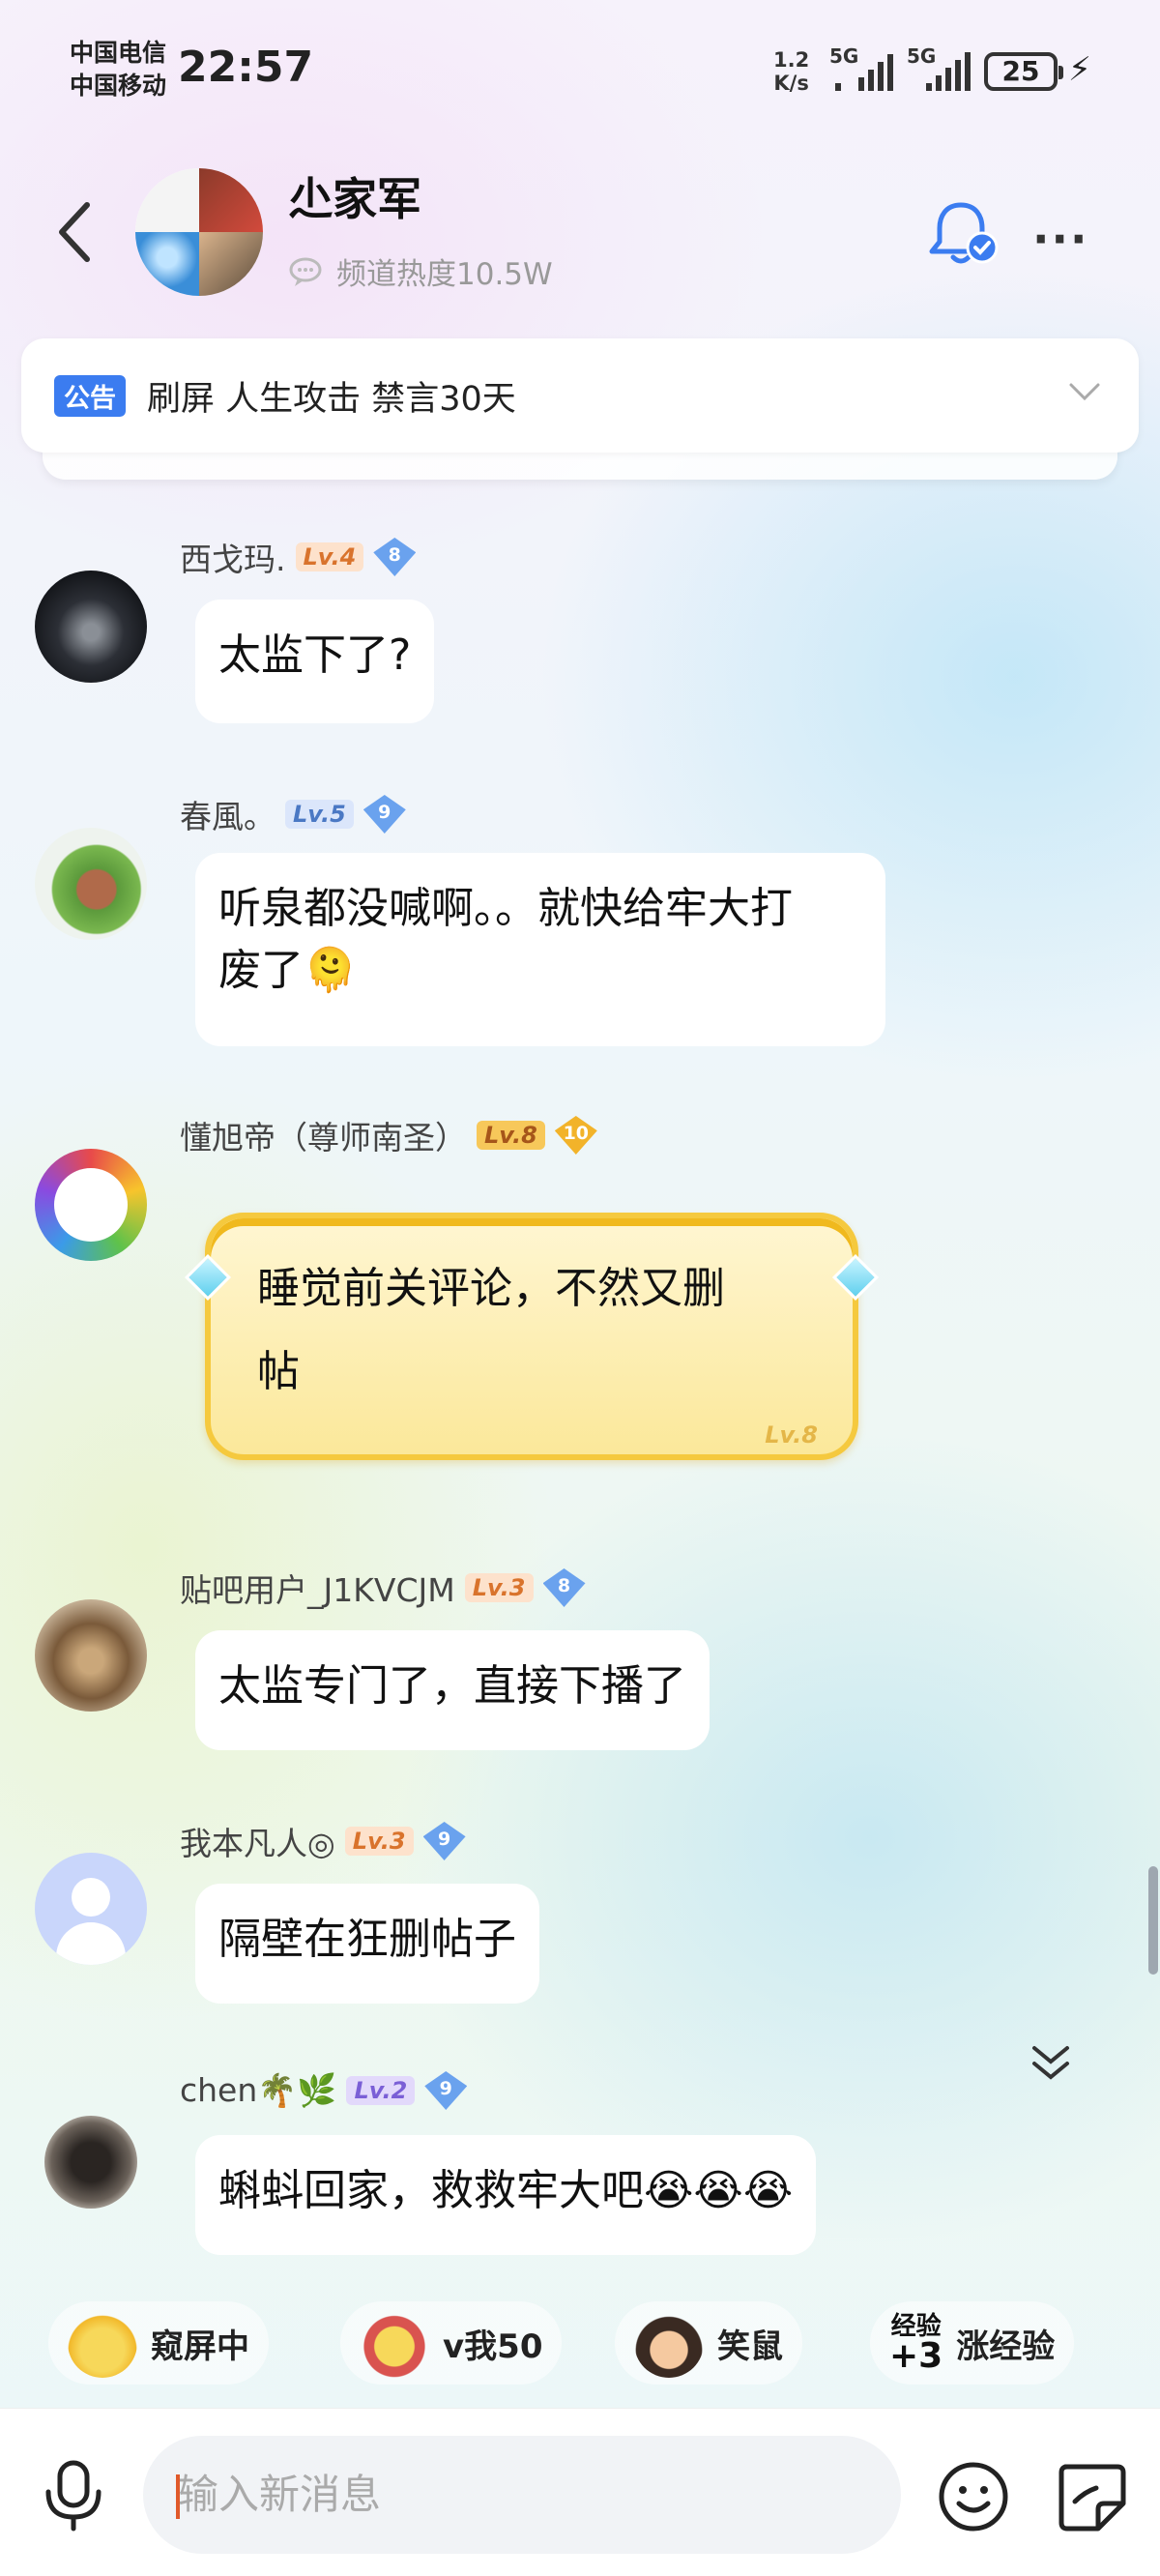 The width and height of the screenshot is (1160, 2576). Describe the element at coordinates (580, 72) in the screenshot. I see `status-bar: 中国电信 中国移动 22:57 1.2 K/s 5G 5G 25 ⚡` at that location.